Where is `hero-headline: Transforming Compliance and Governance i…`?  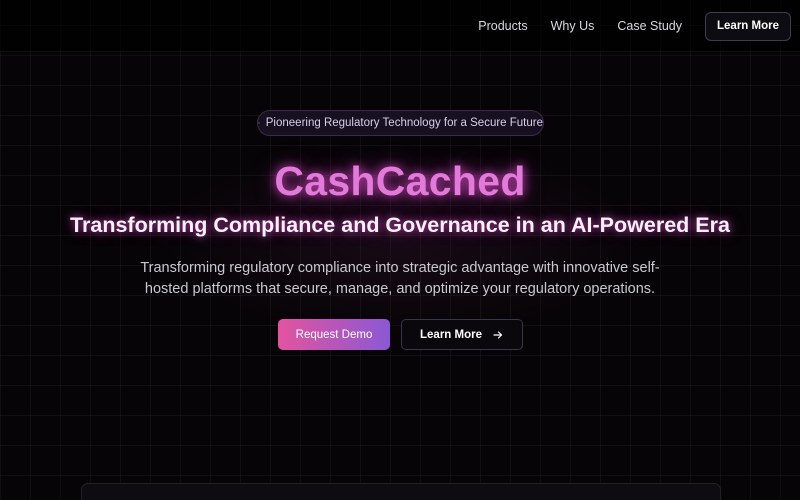
hero-headline: Transforming Compliance and Governance i… is located at coordinates (400, 225).